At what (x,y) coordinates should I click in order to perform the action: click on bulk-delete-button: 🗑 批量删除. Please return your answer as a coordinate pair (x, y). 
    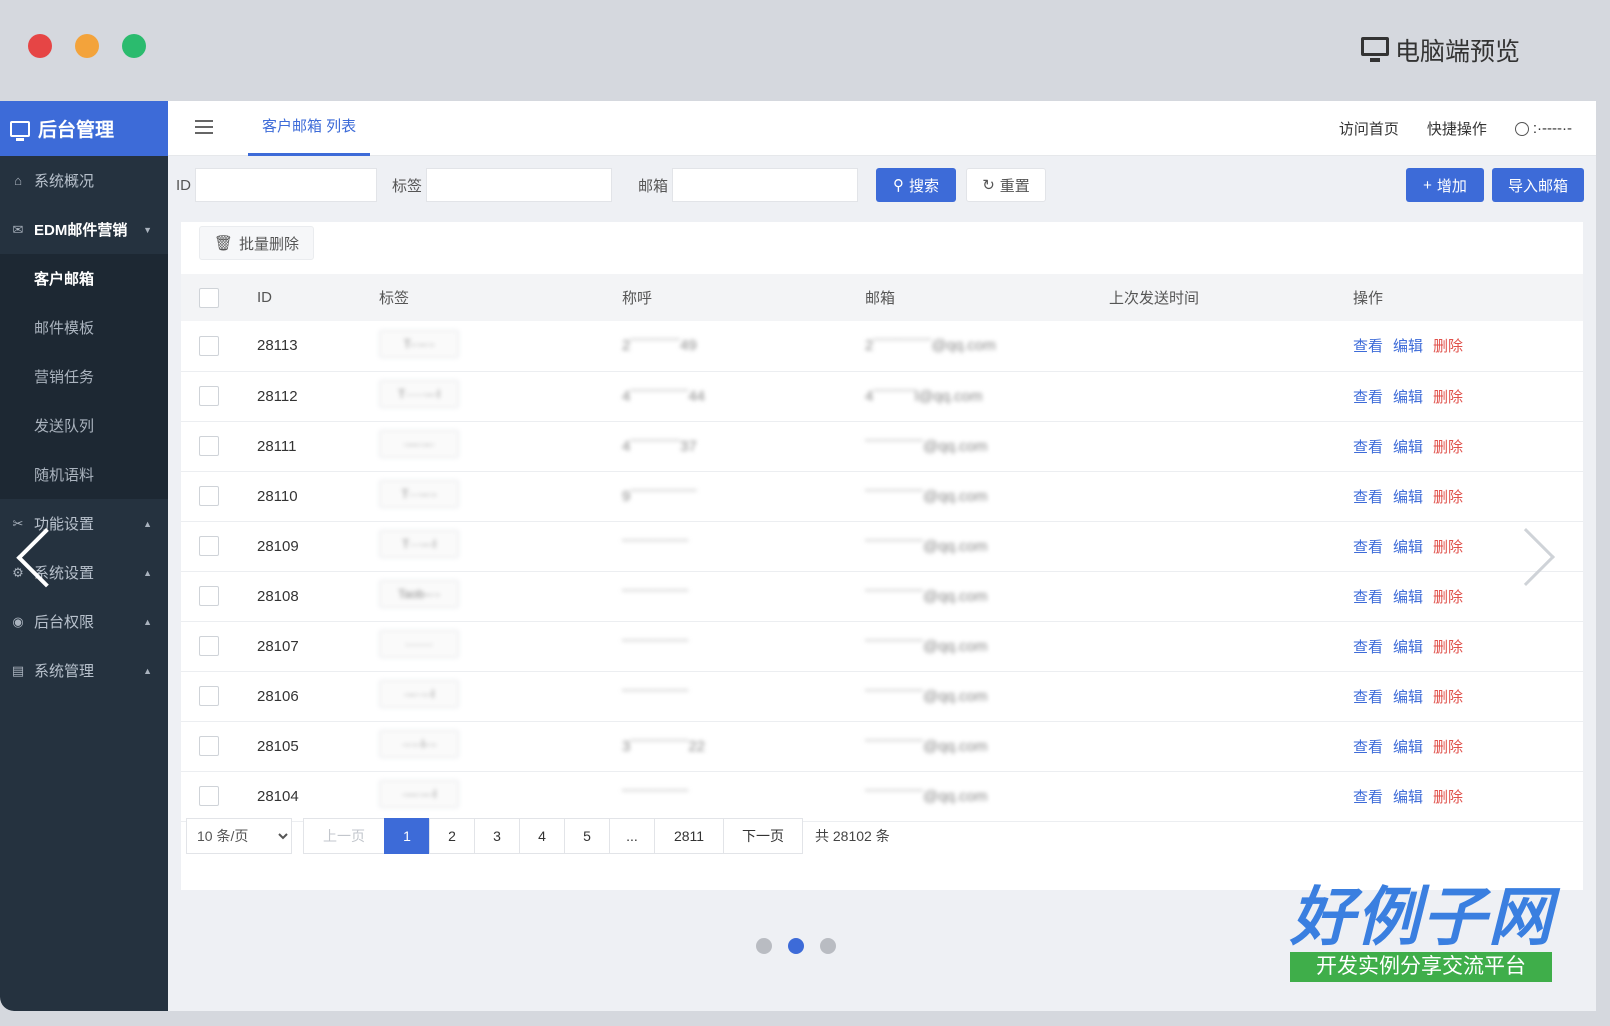
    Looking at the image, I should click on (257, 243).